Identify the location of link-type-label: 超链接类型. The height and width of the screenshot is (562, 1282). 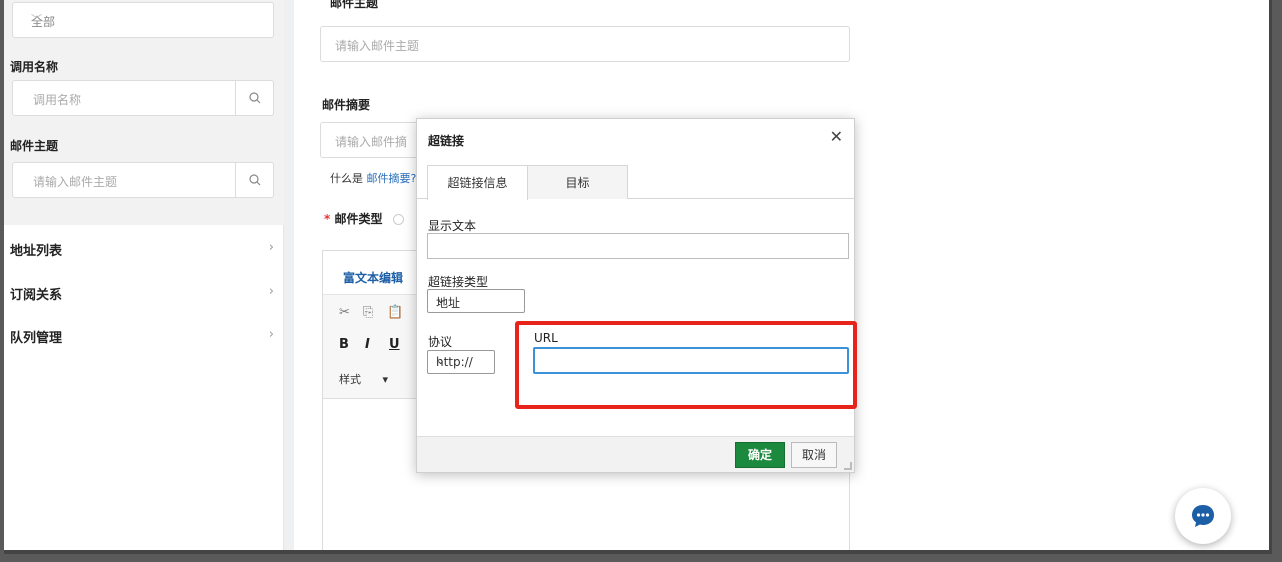
(458, 282).